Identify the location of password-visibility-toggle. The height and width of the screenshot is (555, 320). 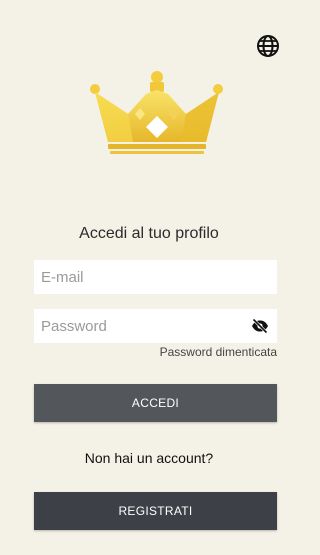
(260, 326).